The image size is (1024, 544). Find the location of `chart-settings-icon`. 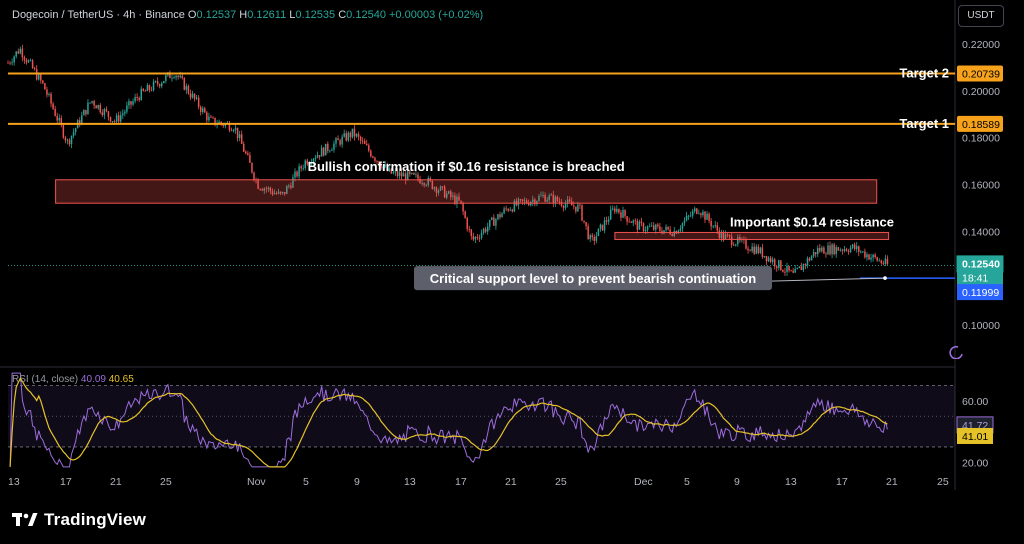

chart-settings-icon is located at coordinates (956, 352).